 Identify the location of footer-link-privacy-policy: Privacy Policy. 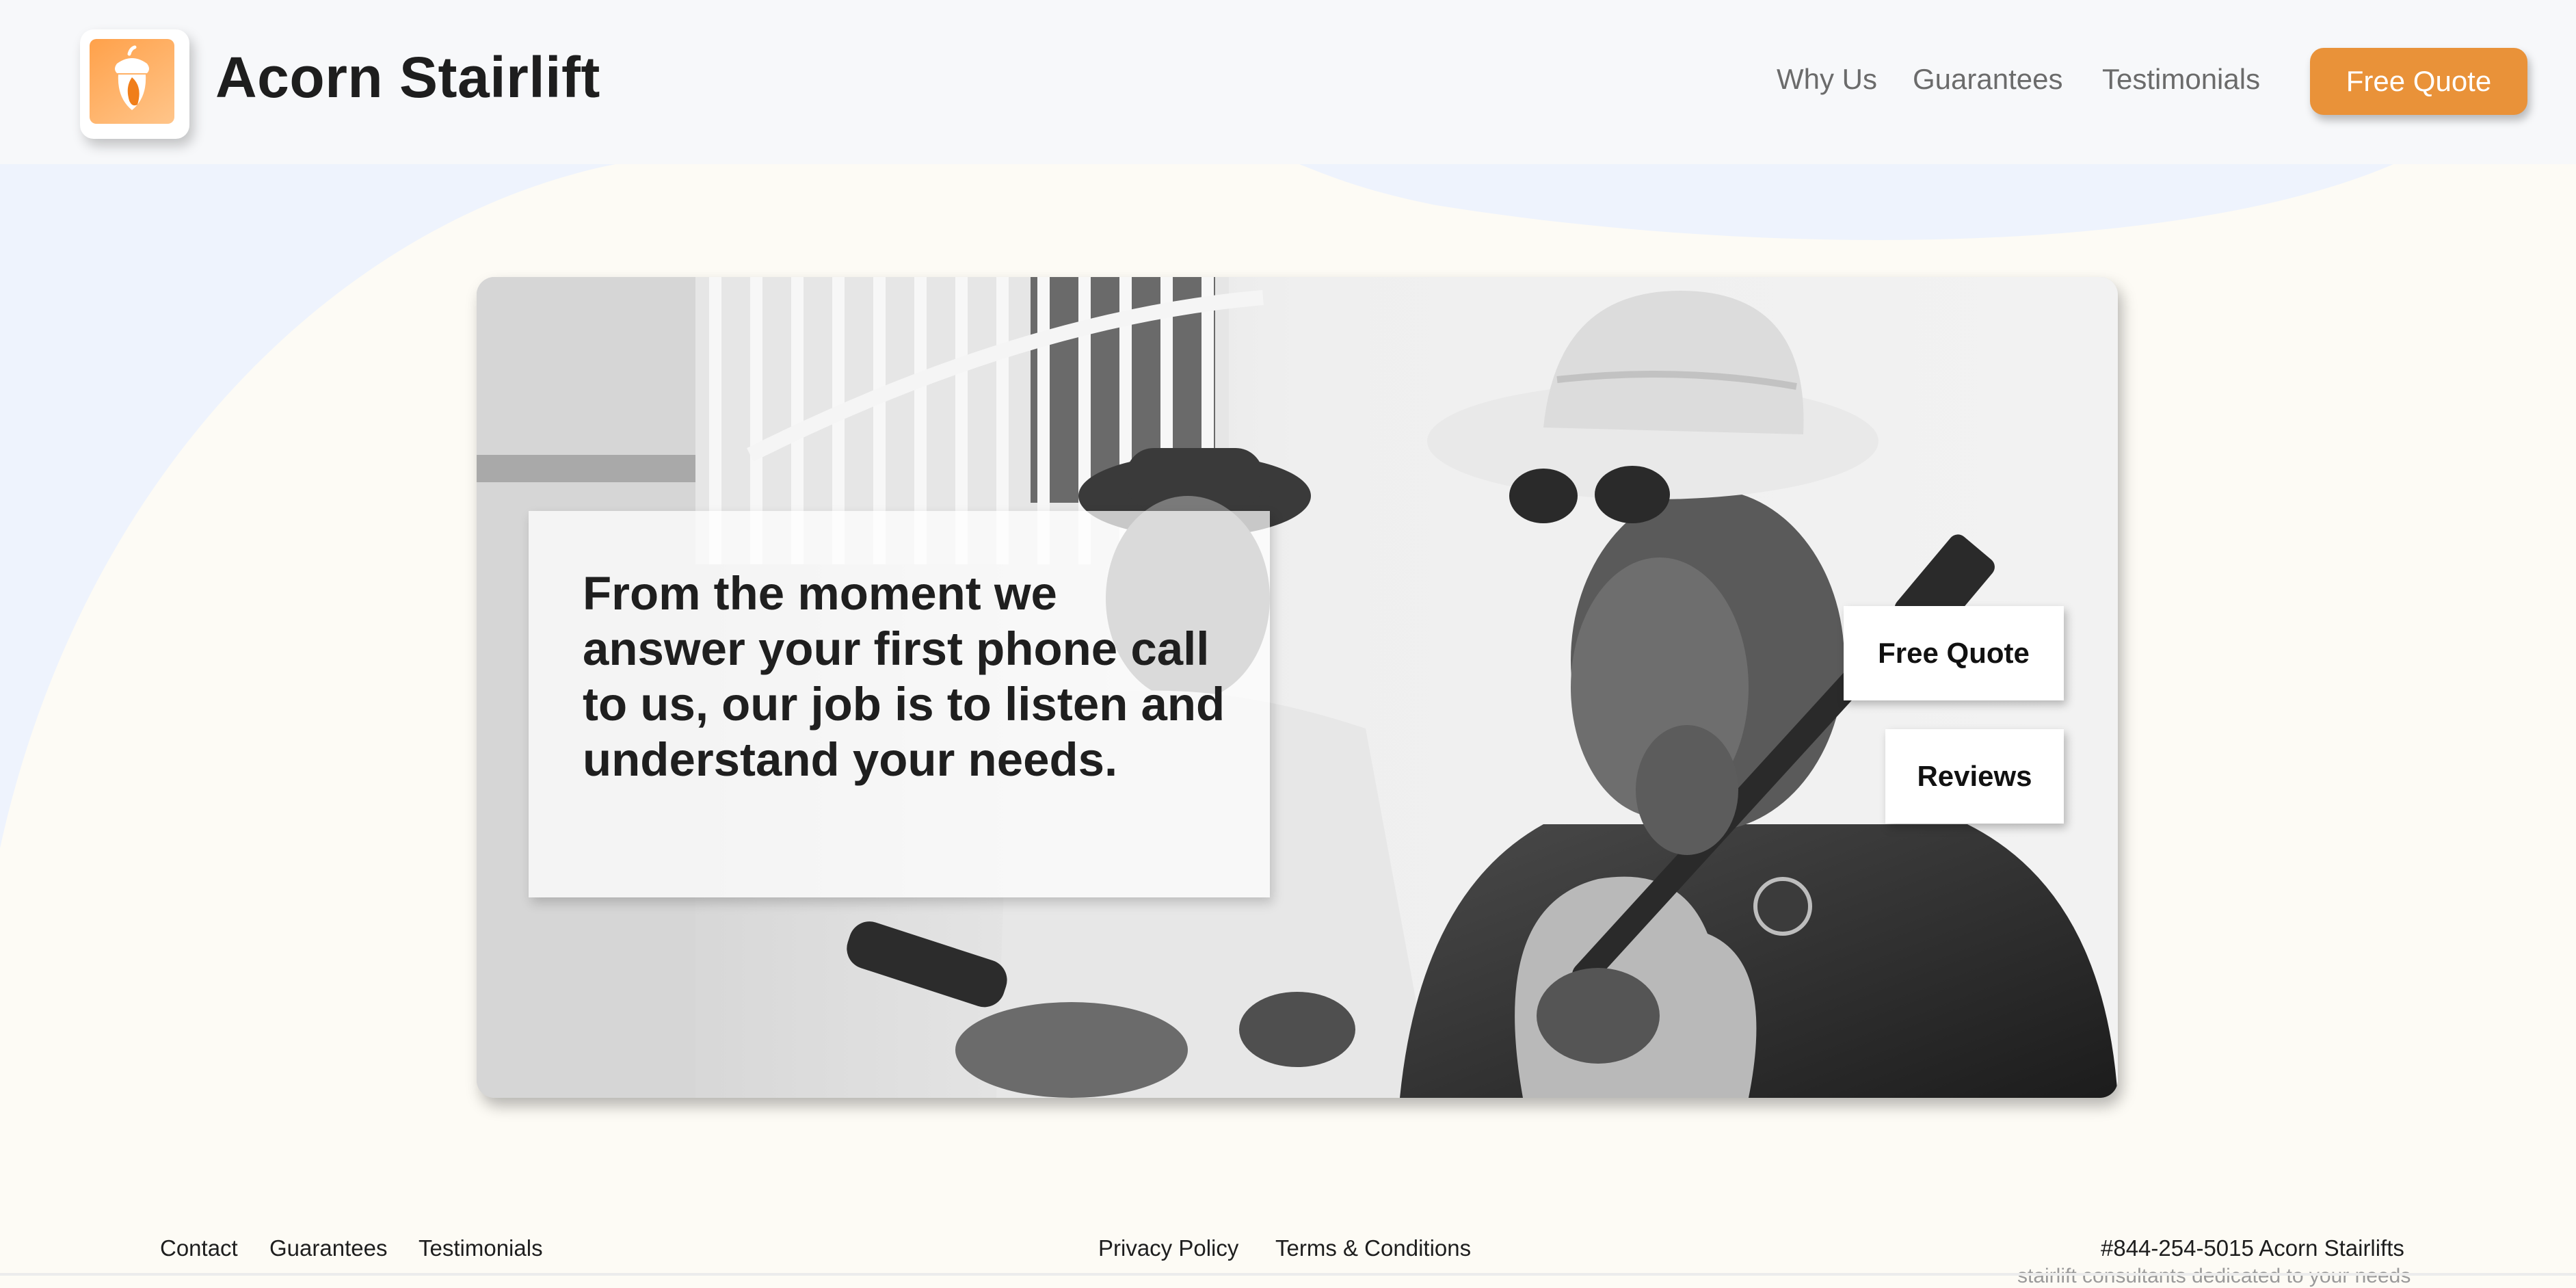
(1168, 1248).